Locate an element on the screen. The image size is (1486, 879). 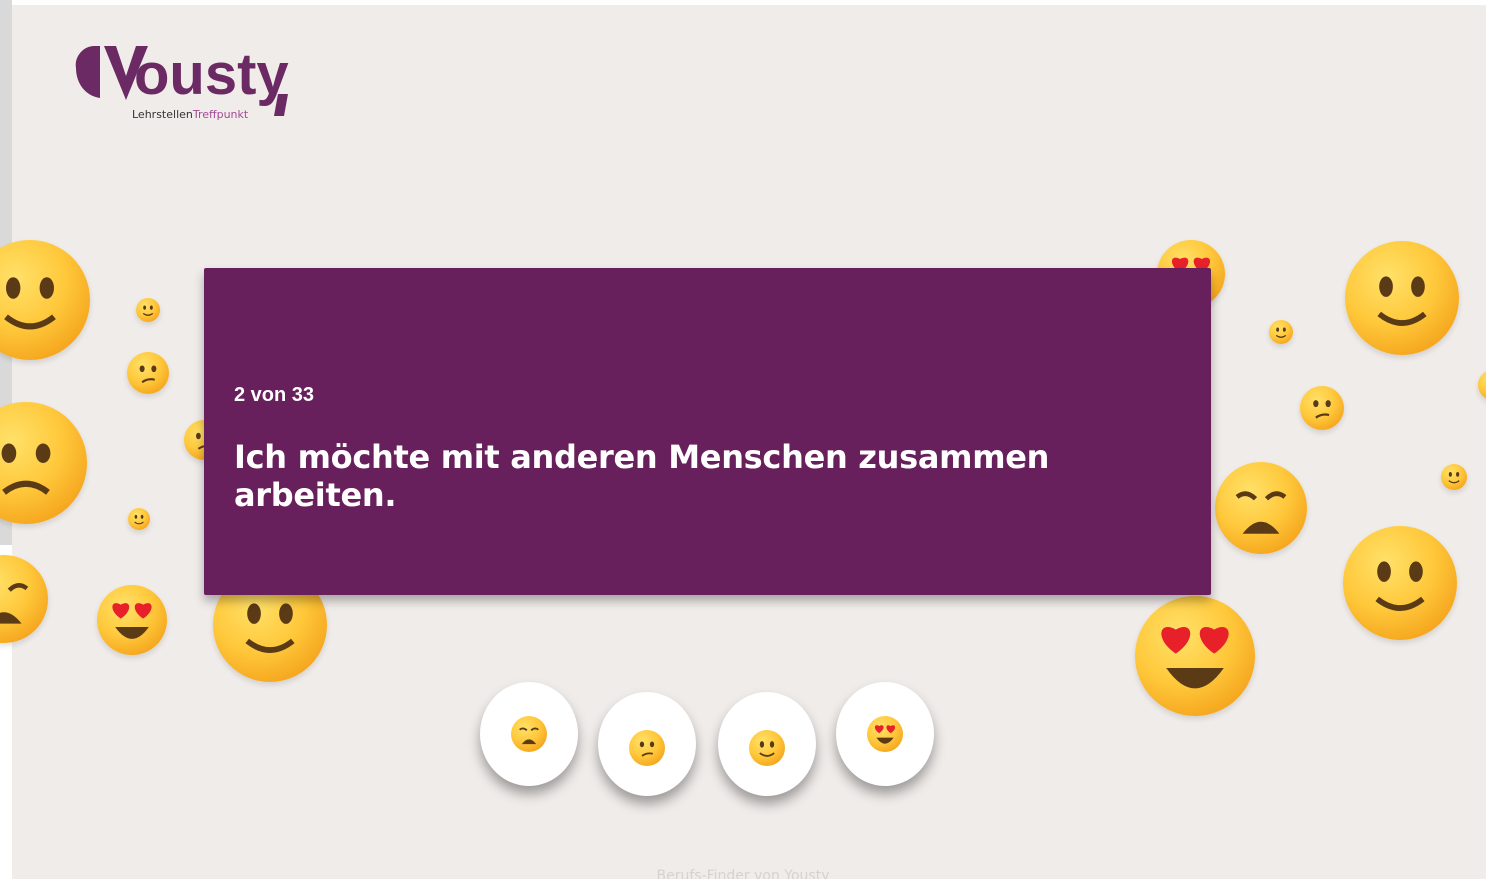
answer-weary-button is located at coordinates (529, 734).